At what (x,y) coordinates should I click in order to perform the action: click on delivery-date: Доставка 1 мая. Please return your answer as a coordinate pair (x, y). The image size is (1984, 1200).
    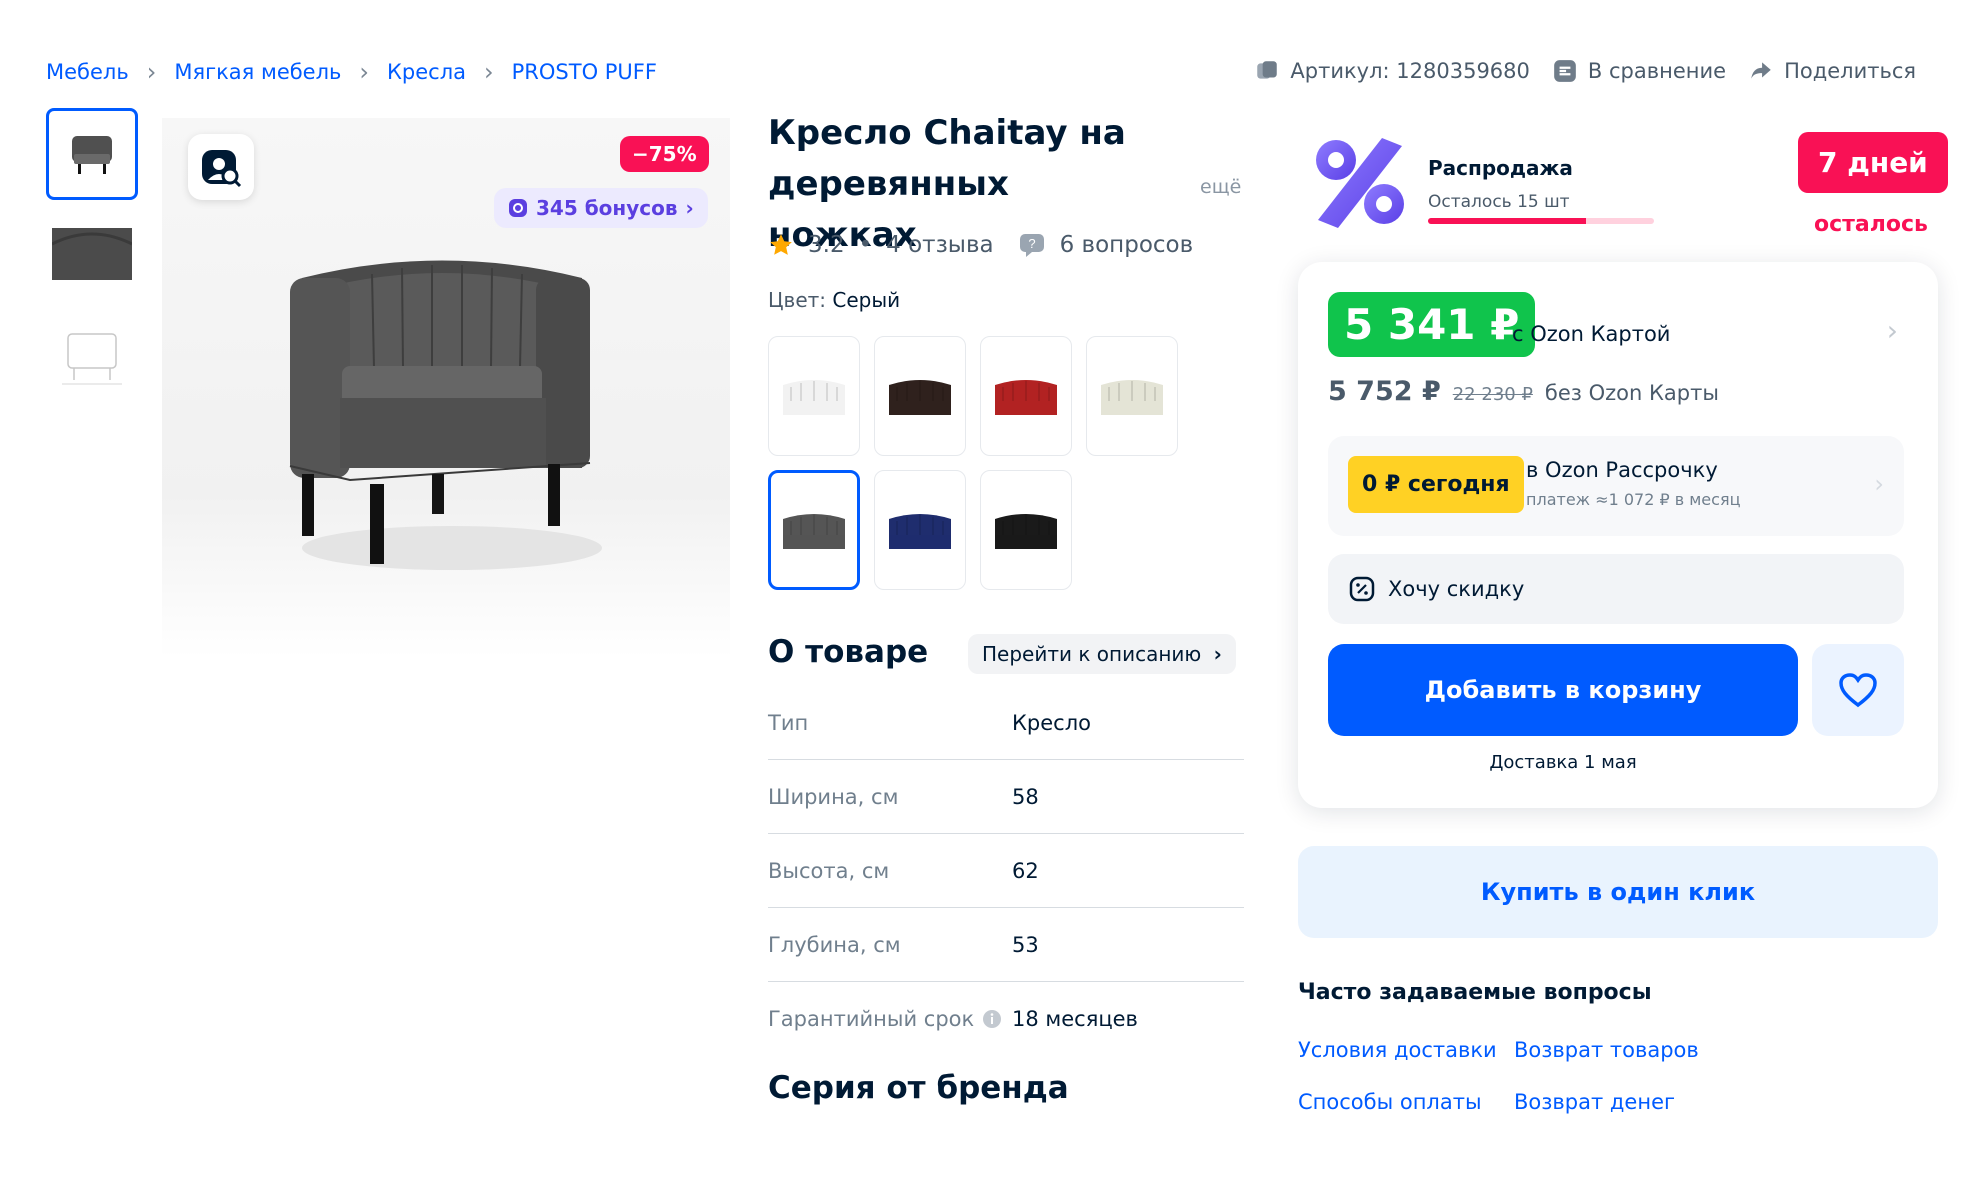
    Looking at the image, I should click on (1563, 762).